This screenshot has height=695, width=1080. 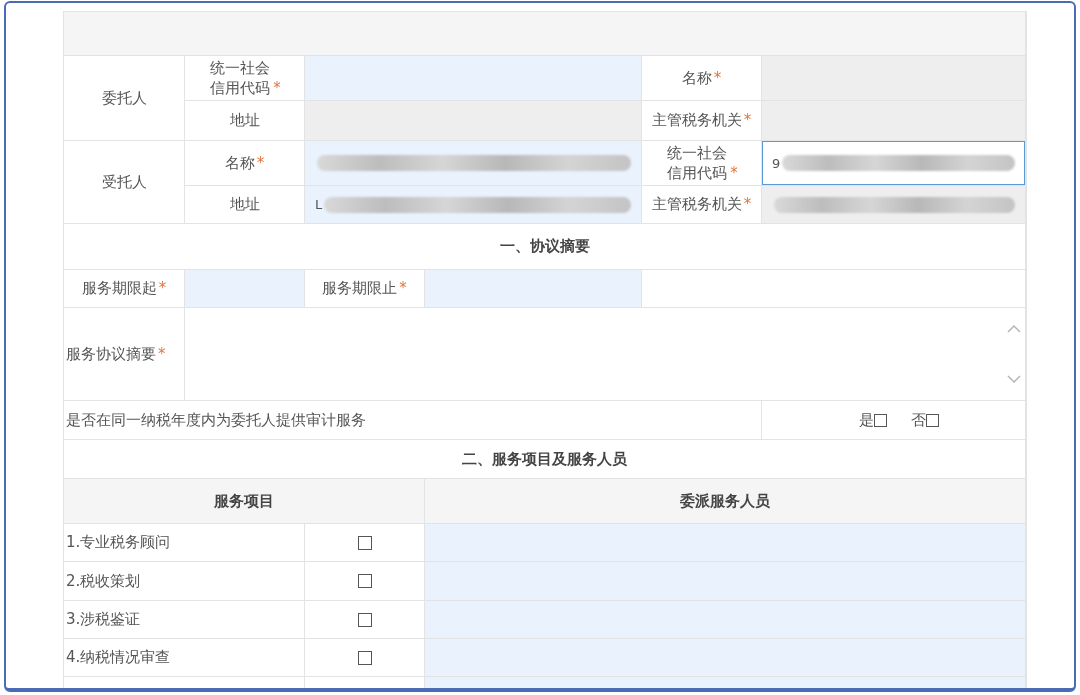 I want to click on option-label: 是, so click(x=866, y=420).